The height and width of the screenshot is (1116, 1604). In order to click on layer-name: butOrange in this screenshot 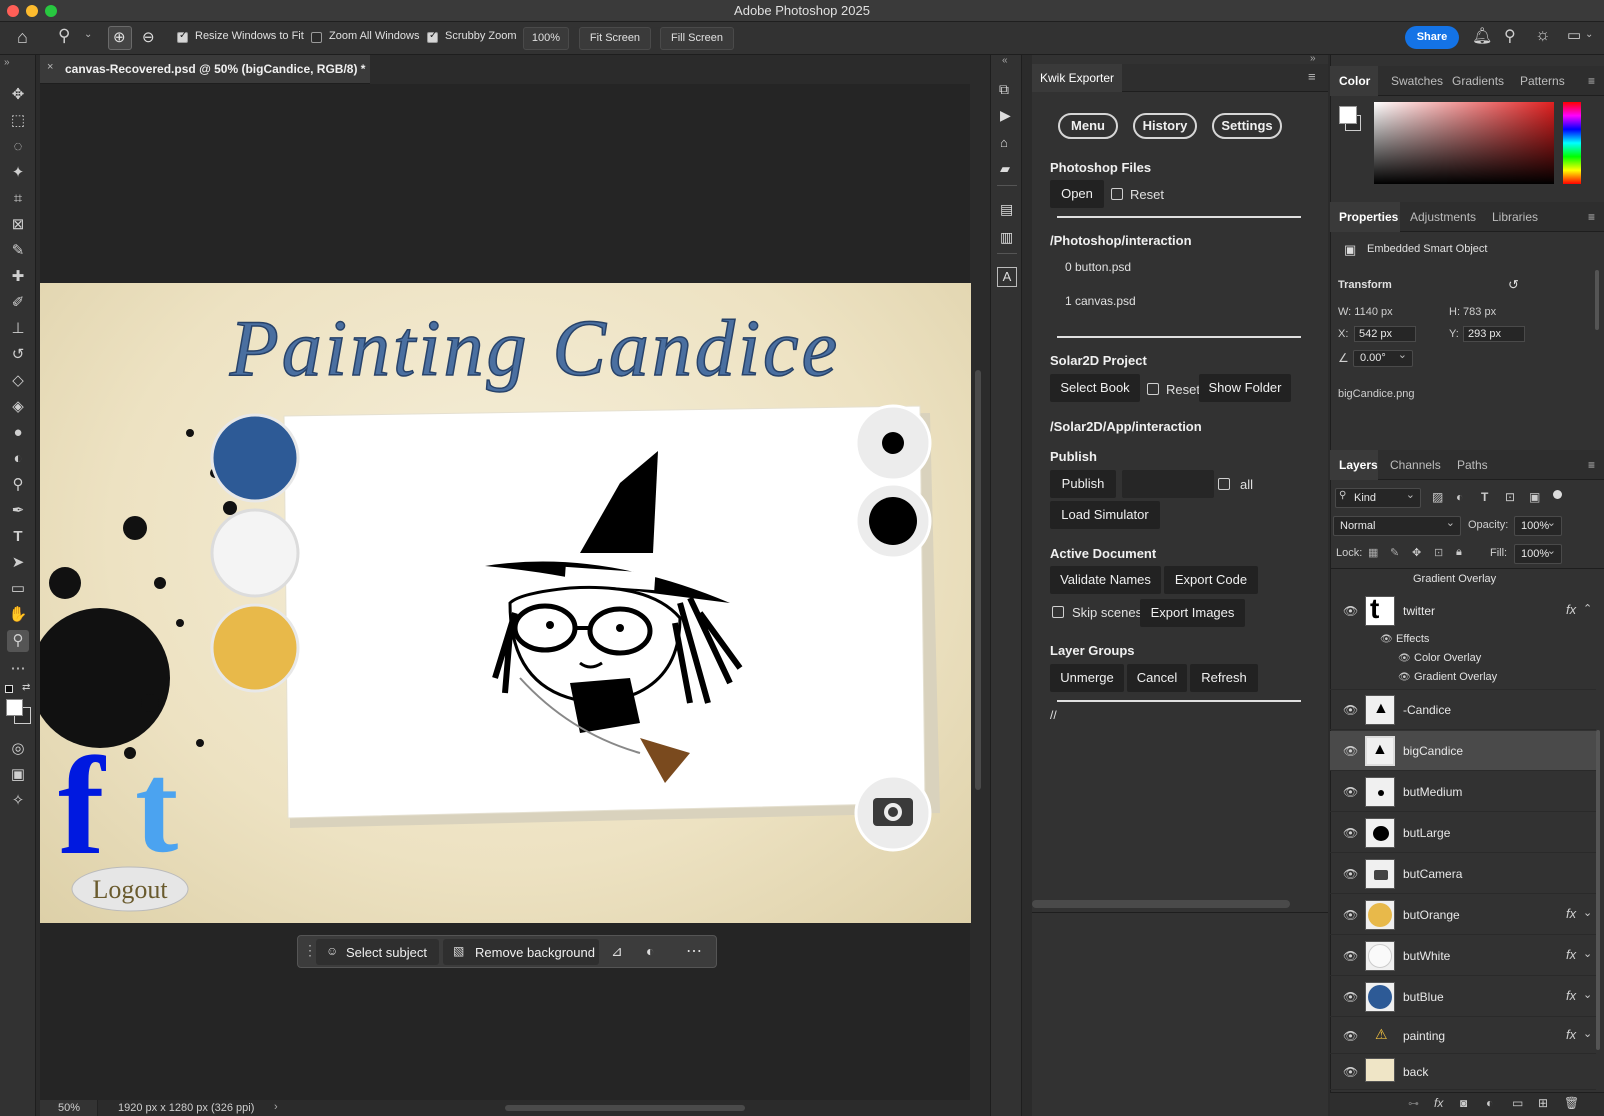, I will do `click(1431, 915)`.